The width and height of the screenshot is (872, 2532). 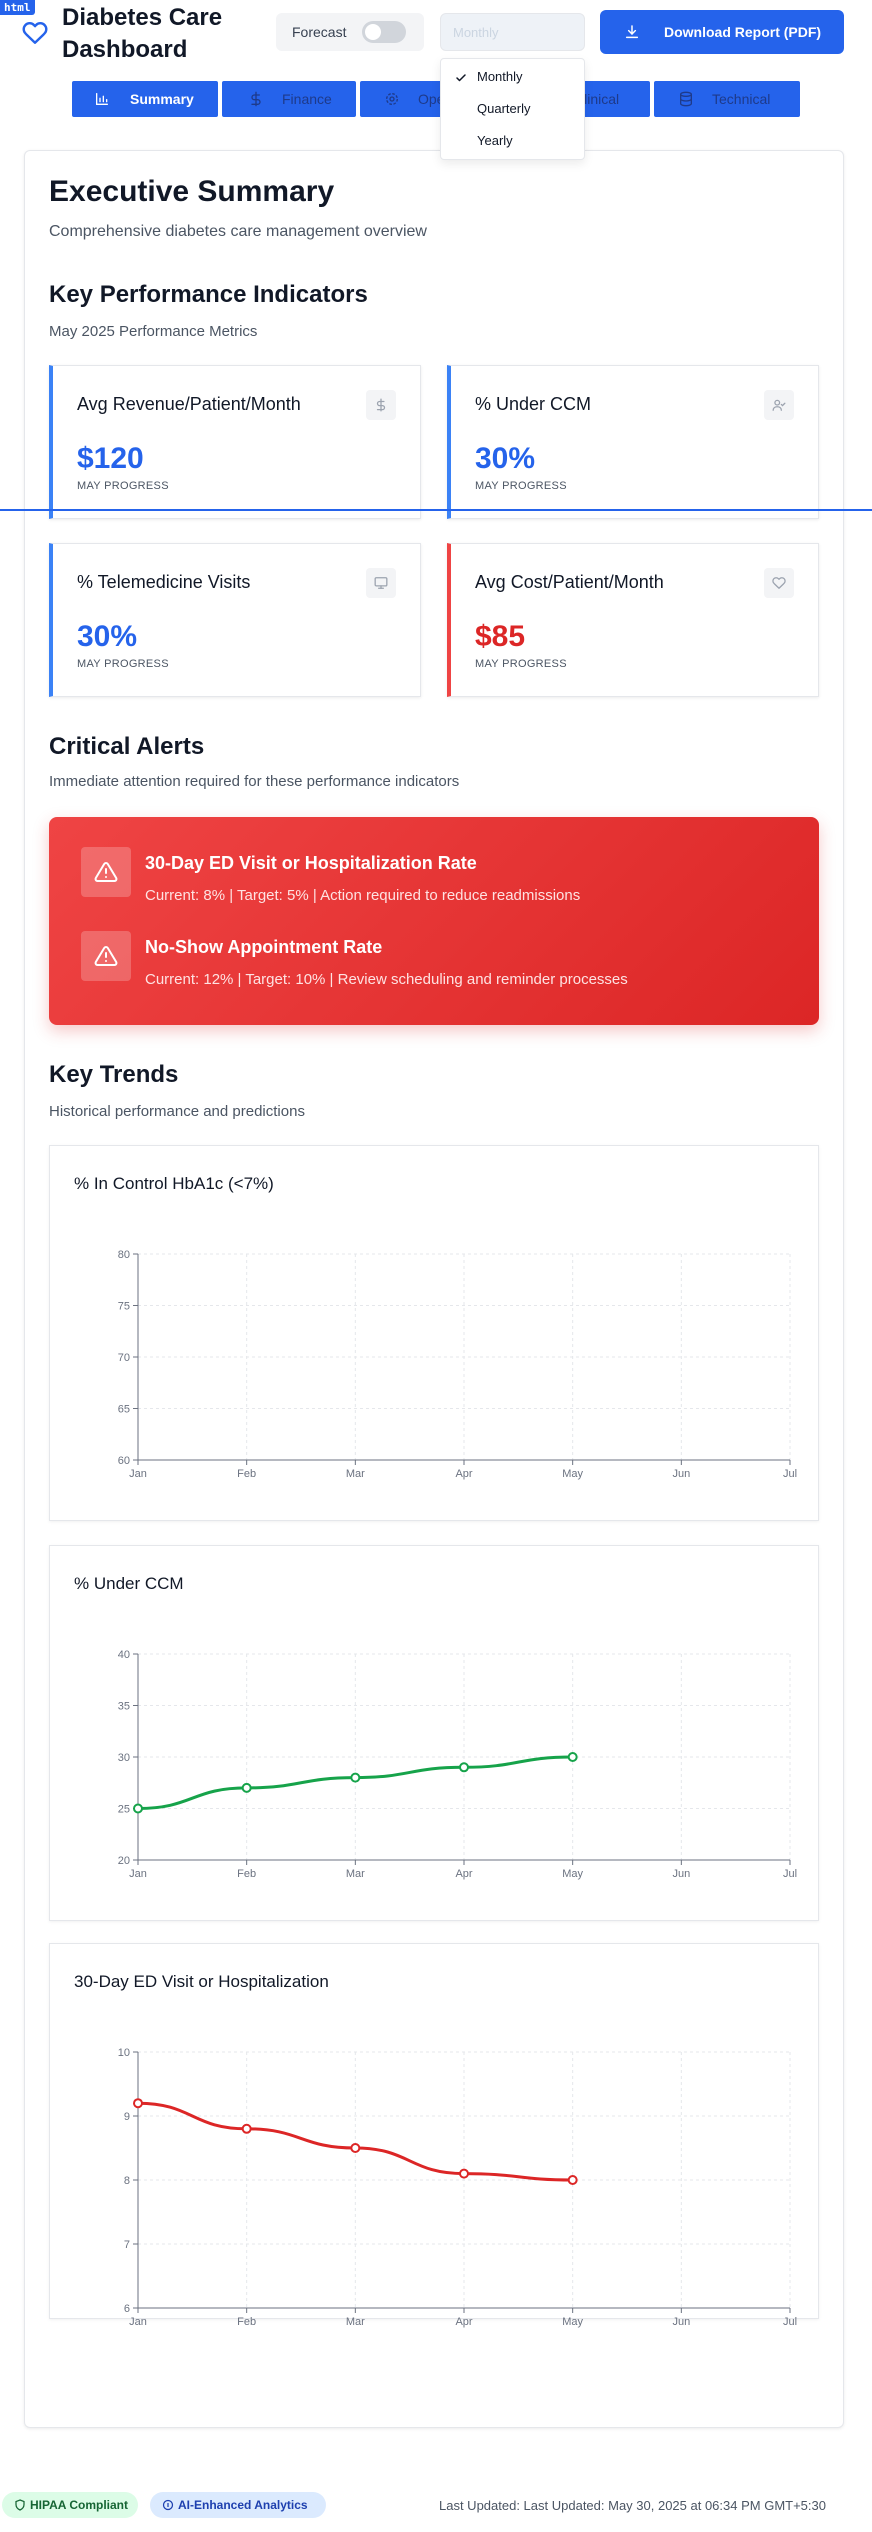 What do you see at coordinates (153, 331) in the screenshot?
I see `kpi-section-subtitle: May 2025 Performance Metrics` at bounding box center [153, 331].